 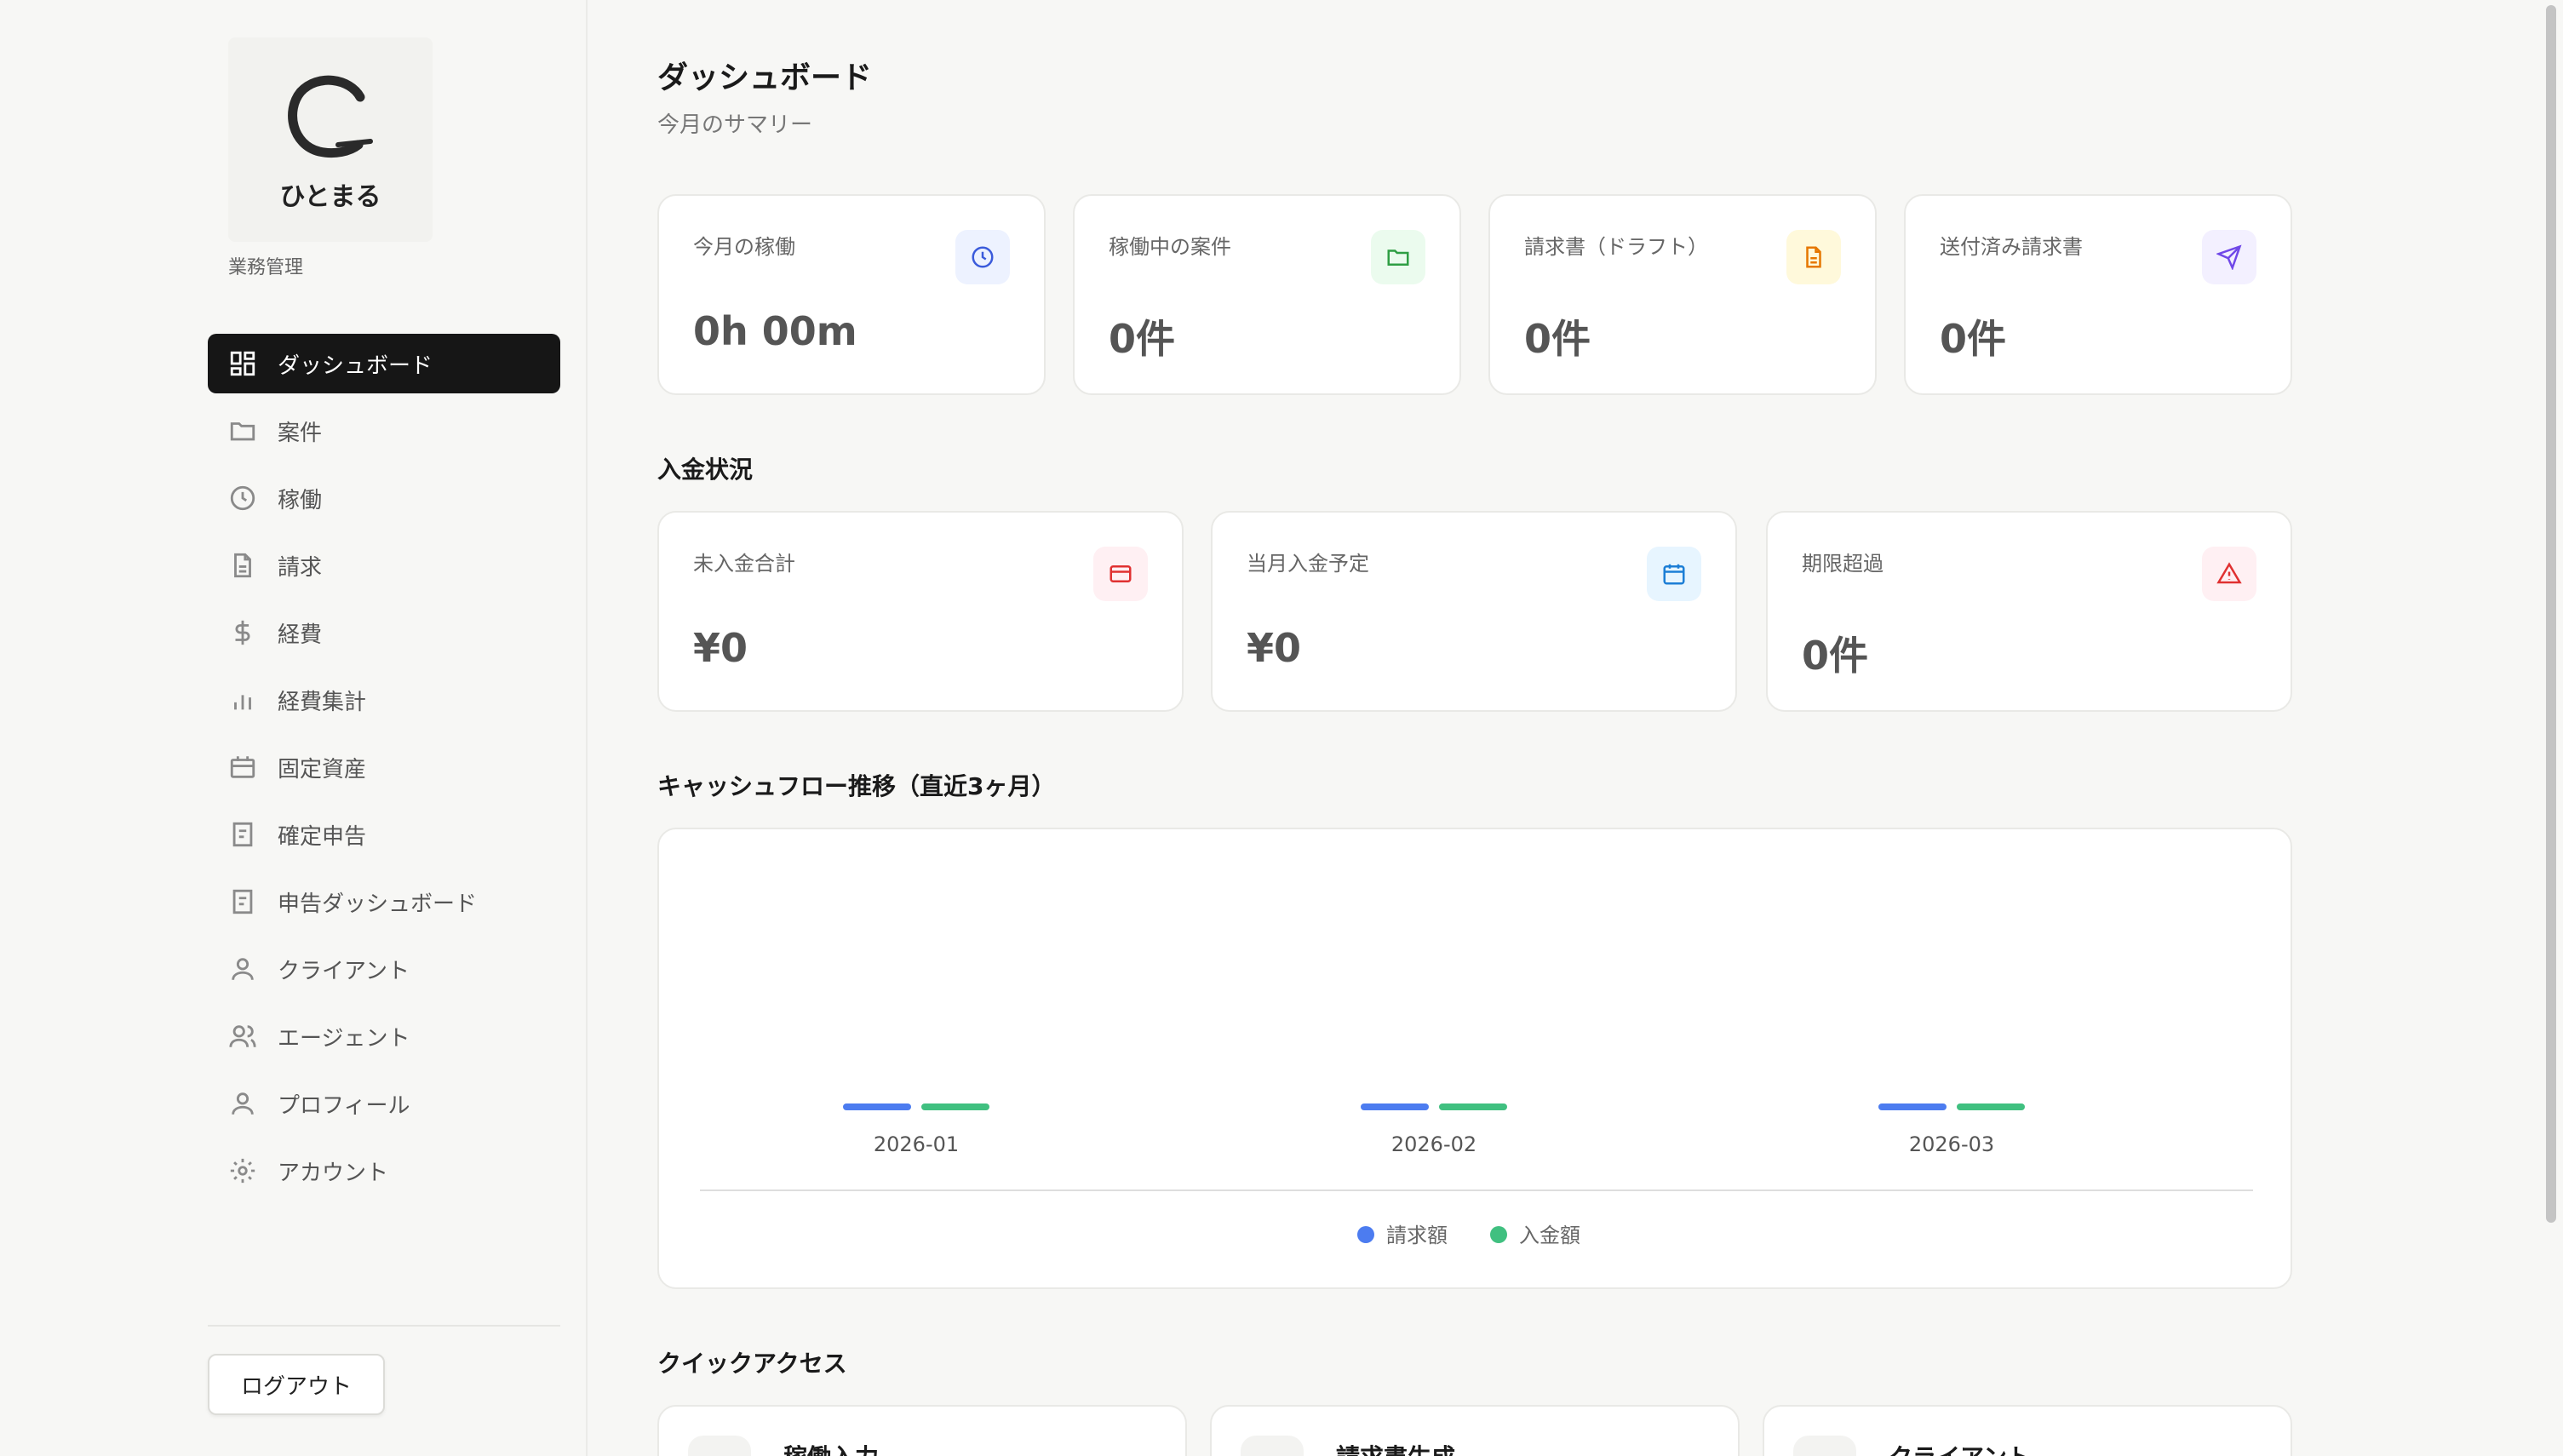 I want to click on bar-chart-icon, so click(x=243, y=699).